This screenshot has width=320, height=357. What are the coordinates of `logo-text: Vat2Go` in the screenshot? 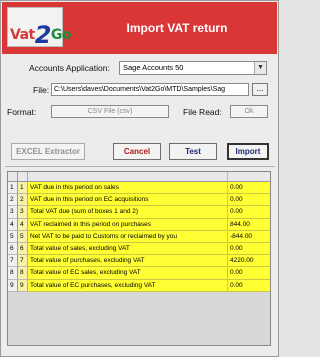 It's located at (41, 33).